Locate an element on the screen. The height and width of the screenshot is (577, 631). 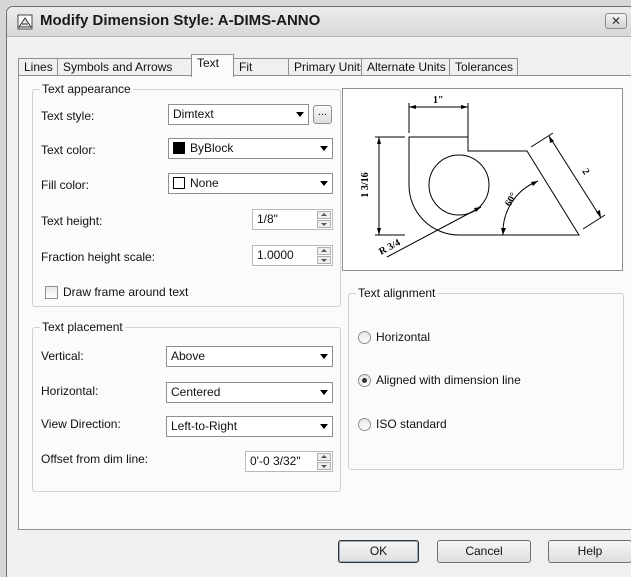
text-appearance-title: Text appearance is located at coordinates (86, 89).